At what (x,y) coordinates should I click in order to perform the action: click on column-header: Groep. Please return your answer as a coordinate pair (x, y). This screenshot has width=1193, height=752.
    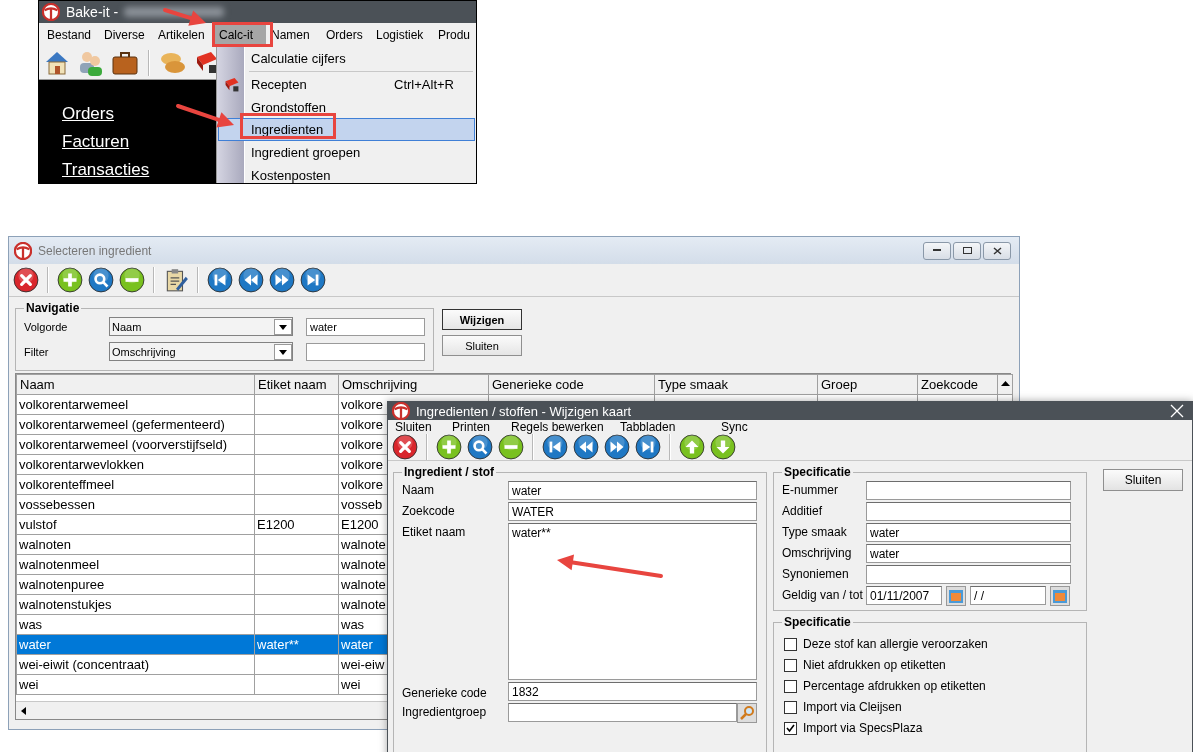
    Looking at the image, I should click on (867, 384).